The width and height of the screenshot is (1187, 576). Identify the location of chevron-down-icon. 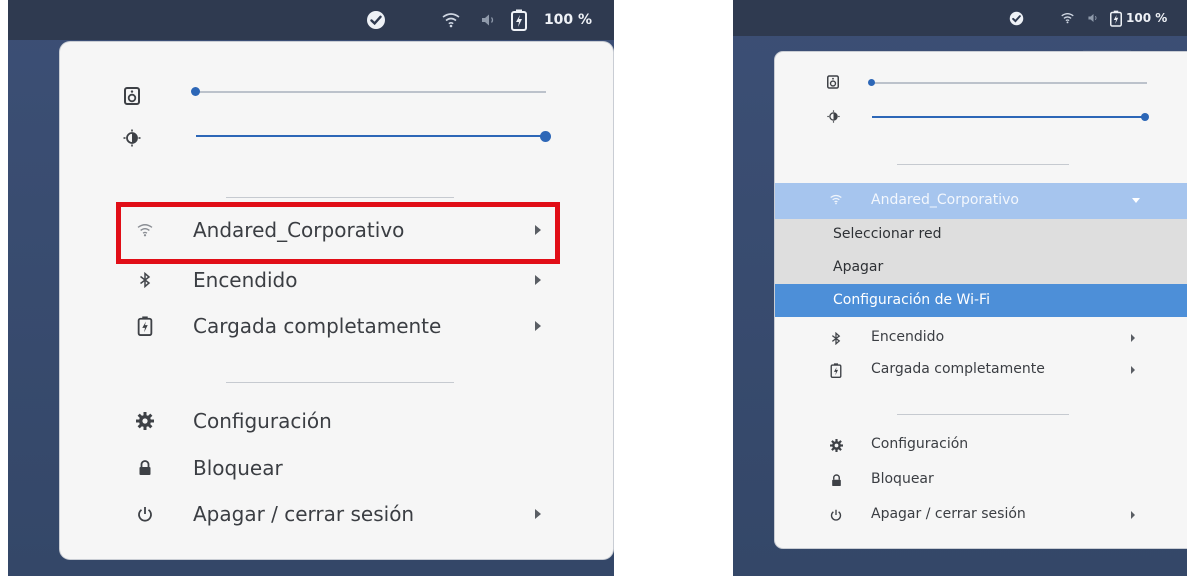
(1136, 200).